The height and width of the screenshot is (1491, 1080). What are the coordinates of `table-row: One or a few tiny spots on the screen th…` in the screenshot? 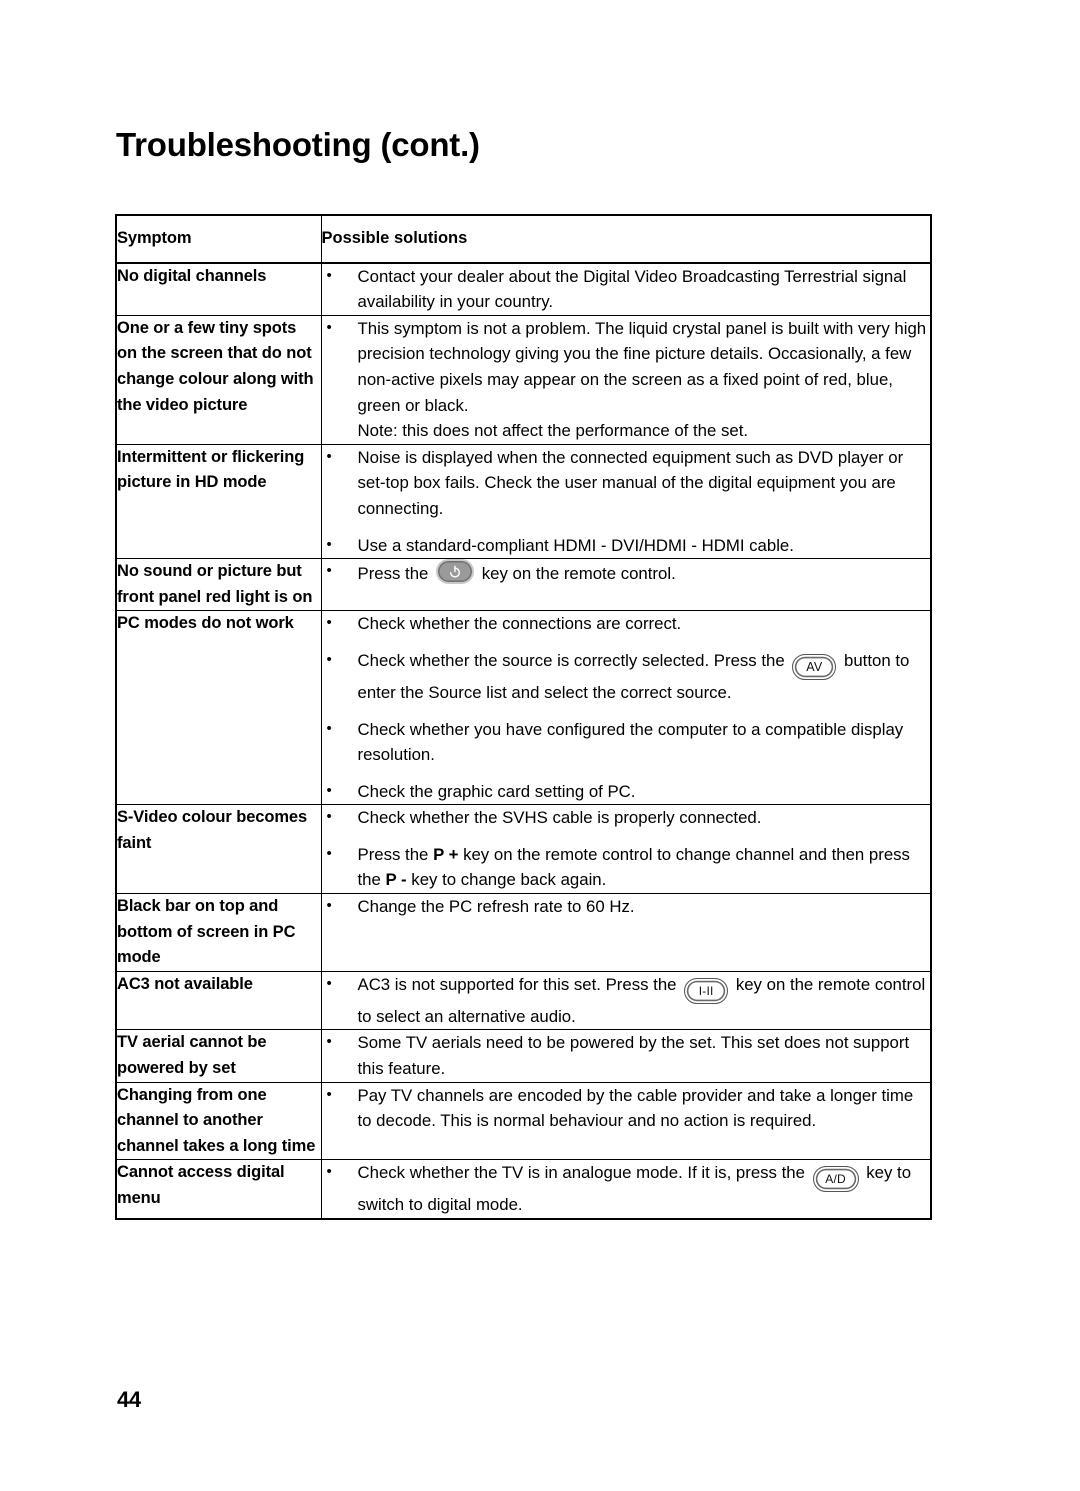 It's located at (523, 379).